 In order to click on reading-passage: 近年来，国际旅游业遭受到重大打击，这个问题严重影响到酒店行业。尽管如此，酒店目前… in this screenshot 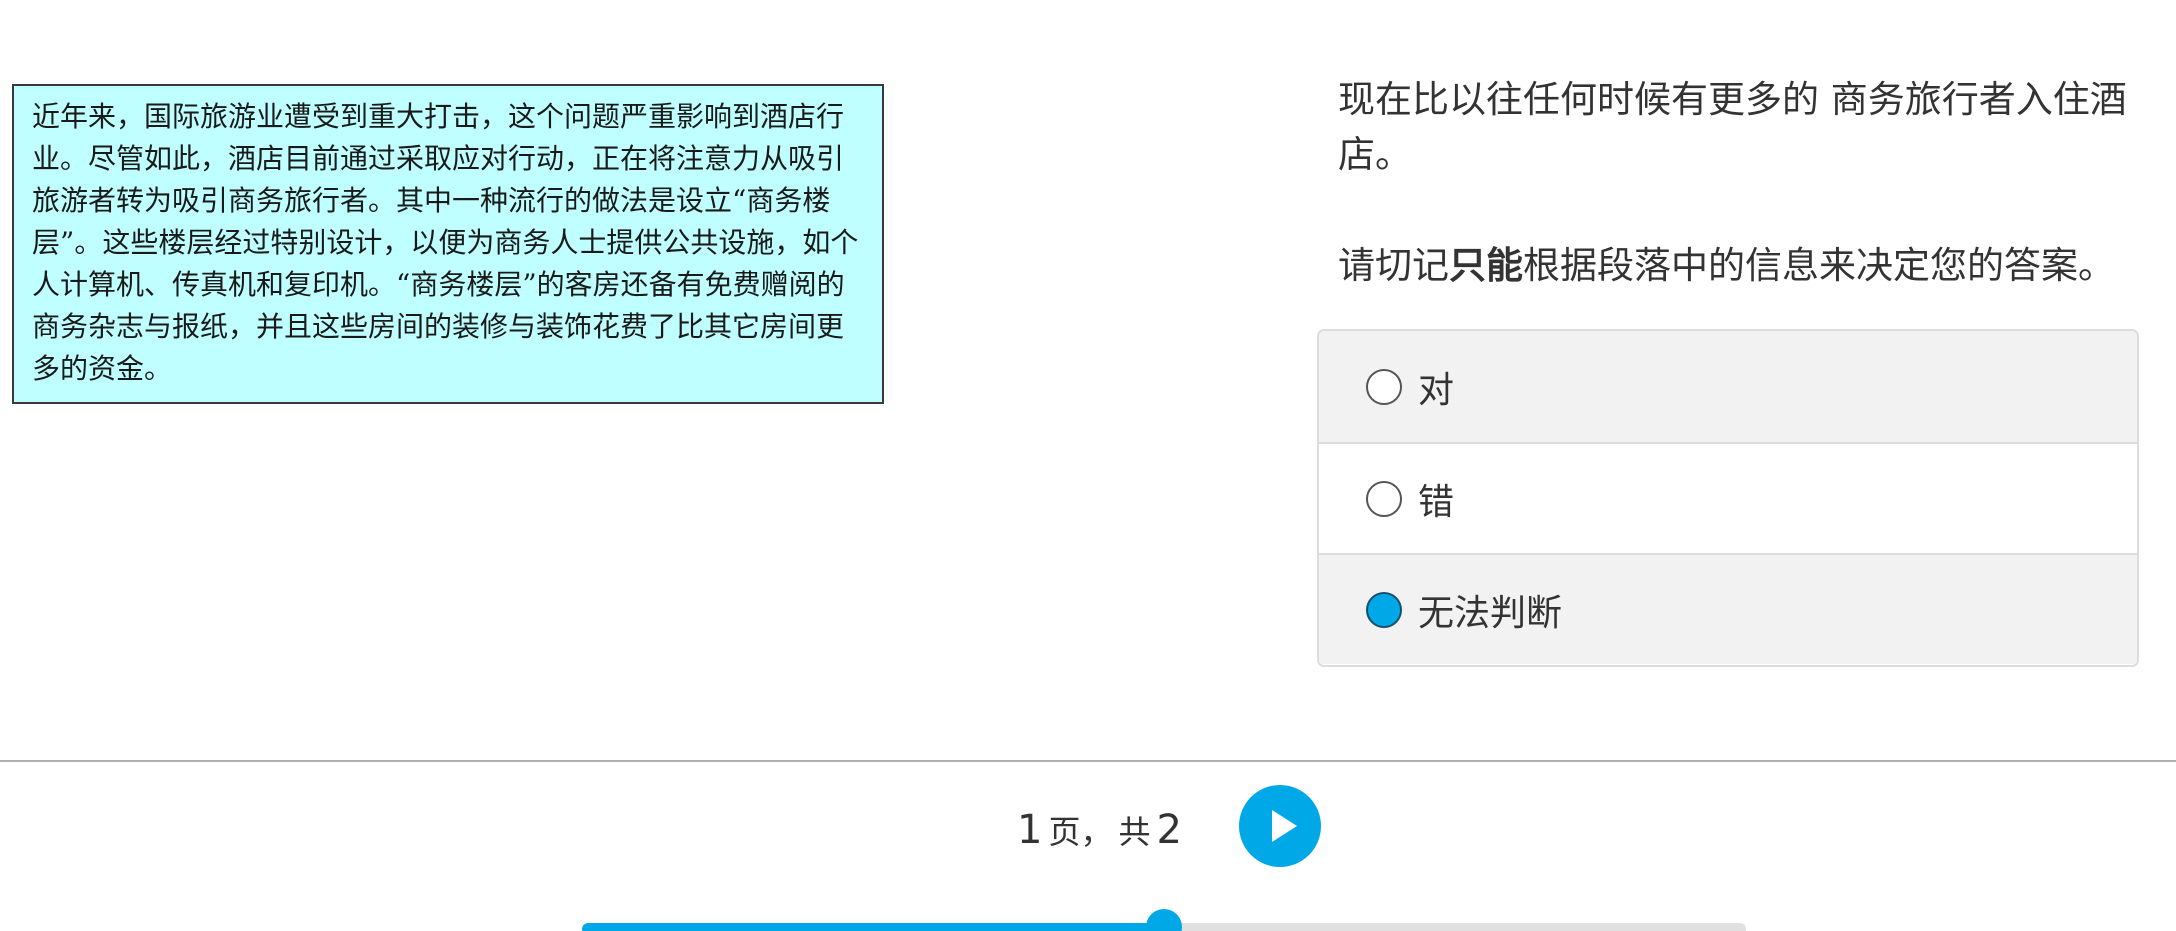, I will do `click(448, 244)`.